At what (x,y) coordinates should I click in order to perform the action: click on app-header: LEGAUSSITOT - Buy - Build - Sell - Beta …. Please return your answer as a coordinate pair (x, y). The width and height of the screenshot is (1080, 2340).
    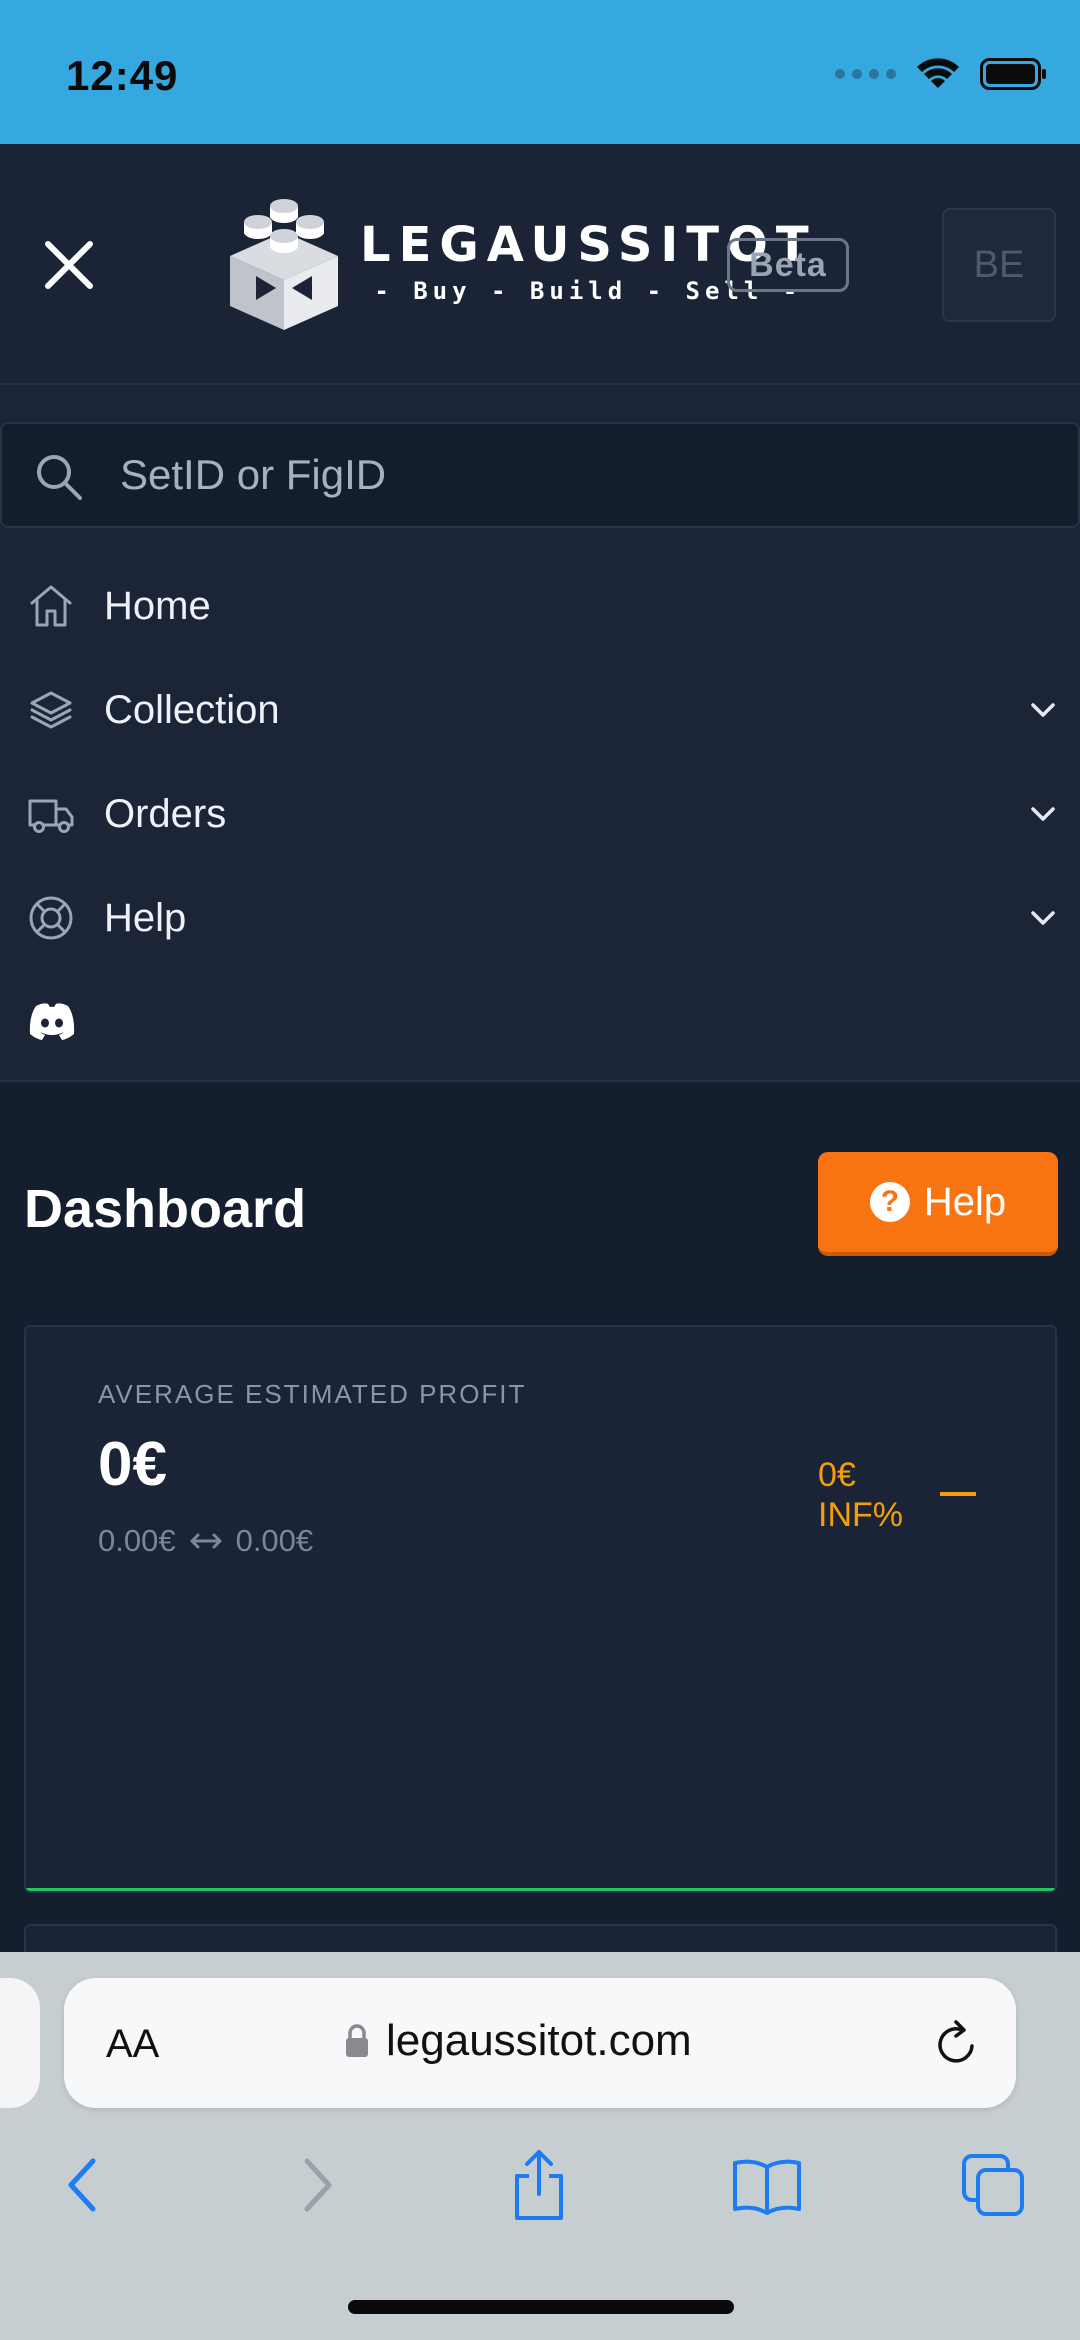
    Looking at the image, I should click on (540, 264).